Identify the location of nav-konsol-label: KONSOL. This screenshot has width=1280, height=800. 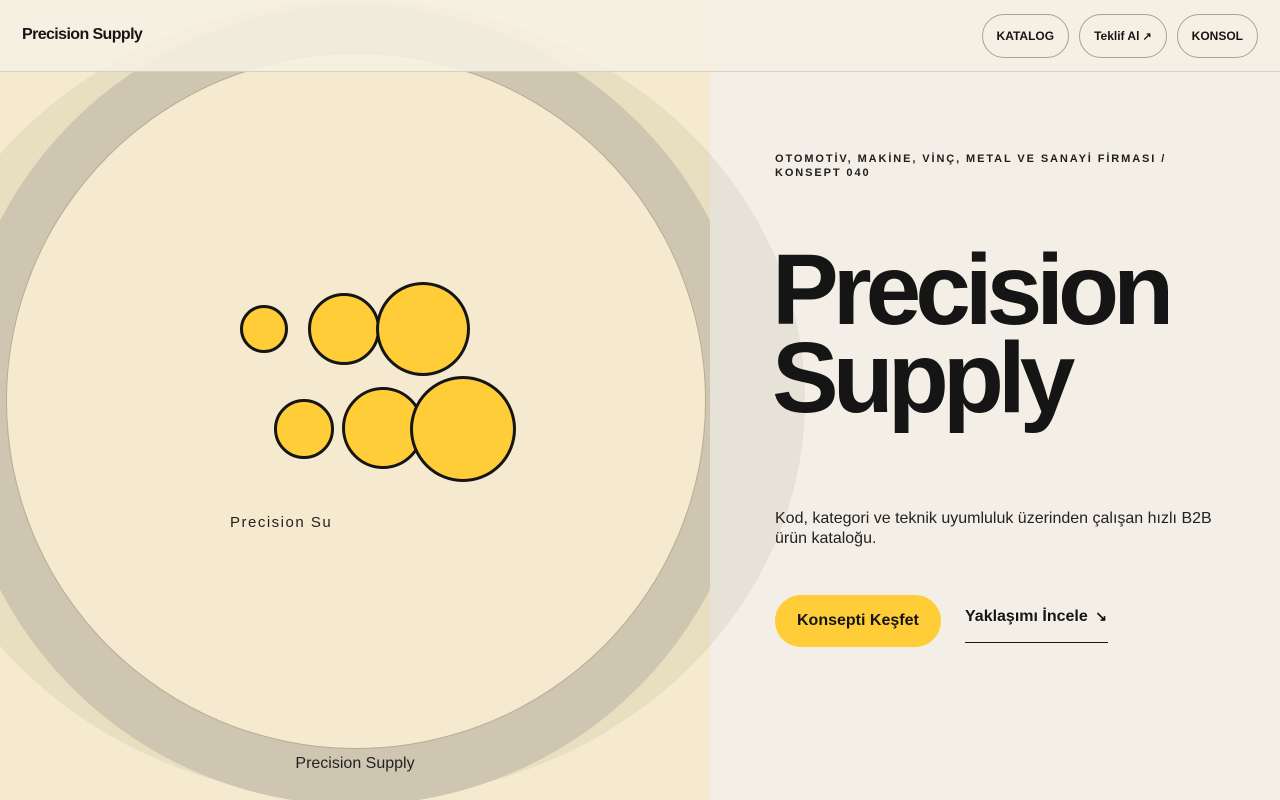
(1217, 36).